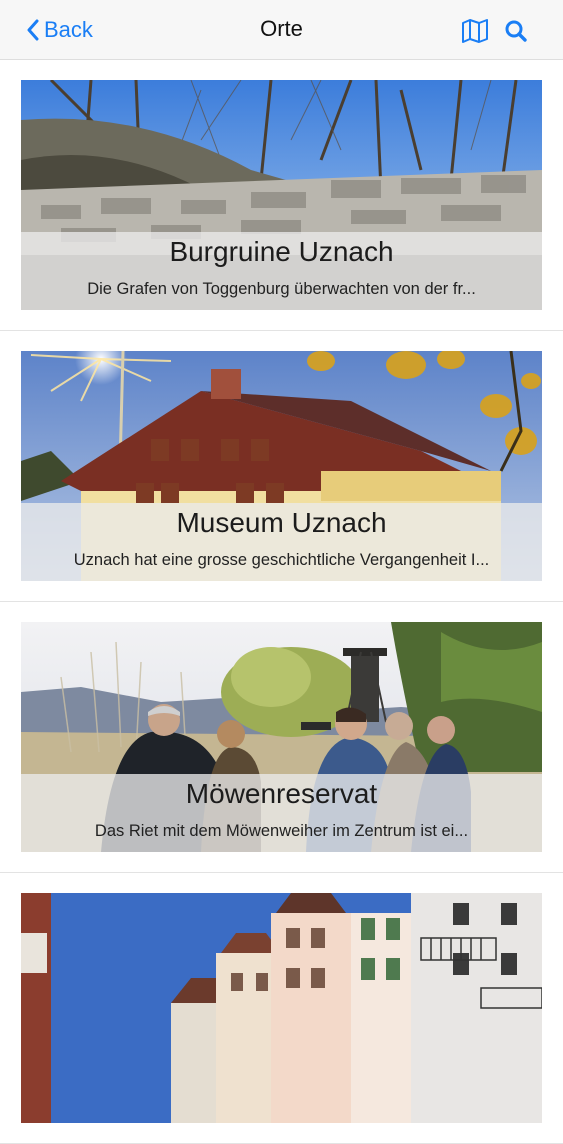  What do you see at coordinates (33, 30) in the screenshot?
I see `chevron-left-icon` at bounding box center [33, 30].